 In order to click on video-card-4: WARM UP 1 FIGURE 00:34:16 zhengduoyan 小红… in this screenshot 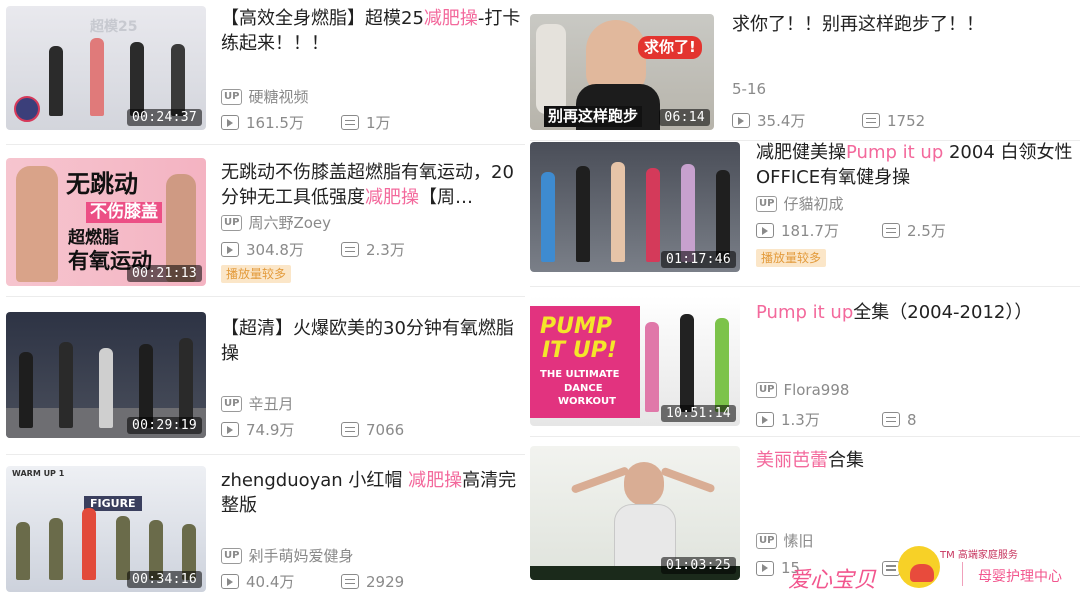, I will do `click(262, 527)`.